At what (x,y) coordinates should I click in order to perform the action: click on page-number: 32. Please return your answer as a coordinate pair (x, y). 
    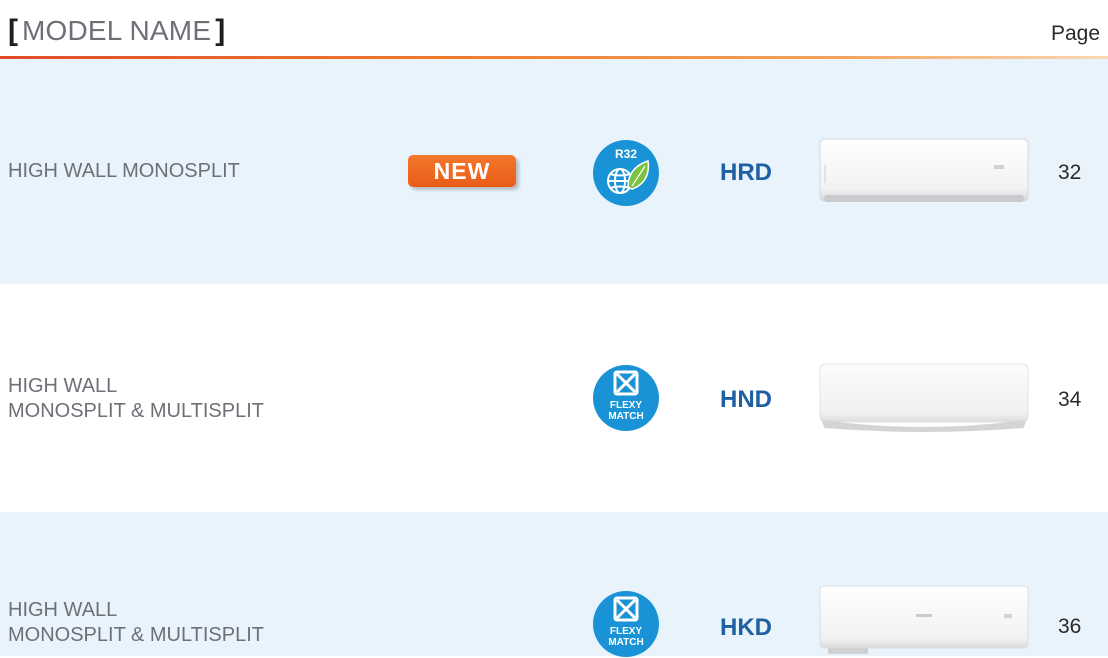
    Looking at the image, I should click on (1070, 172).